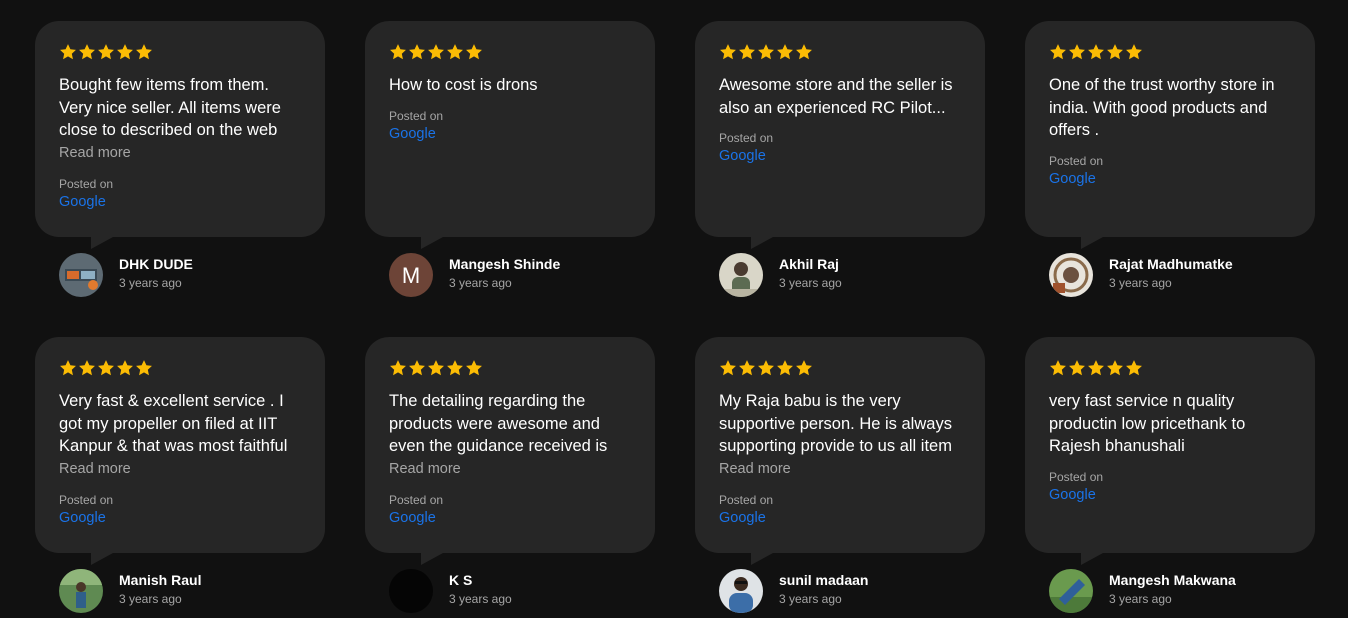 The width and height of the screenshot is (1348, 618). What do you see at coordinates (411, 275) in the screenshot?
I see `avatar: M` at bounding box center [411, 275].